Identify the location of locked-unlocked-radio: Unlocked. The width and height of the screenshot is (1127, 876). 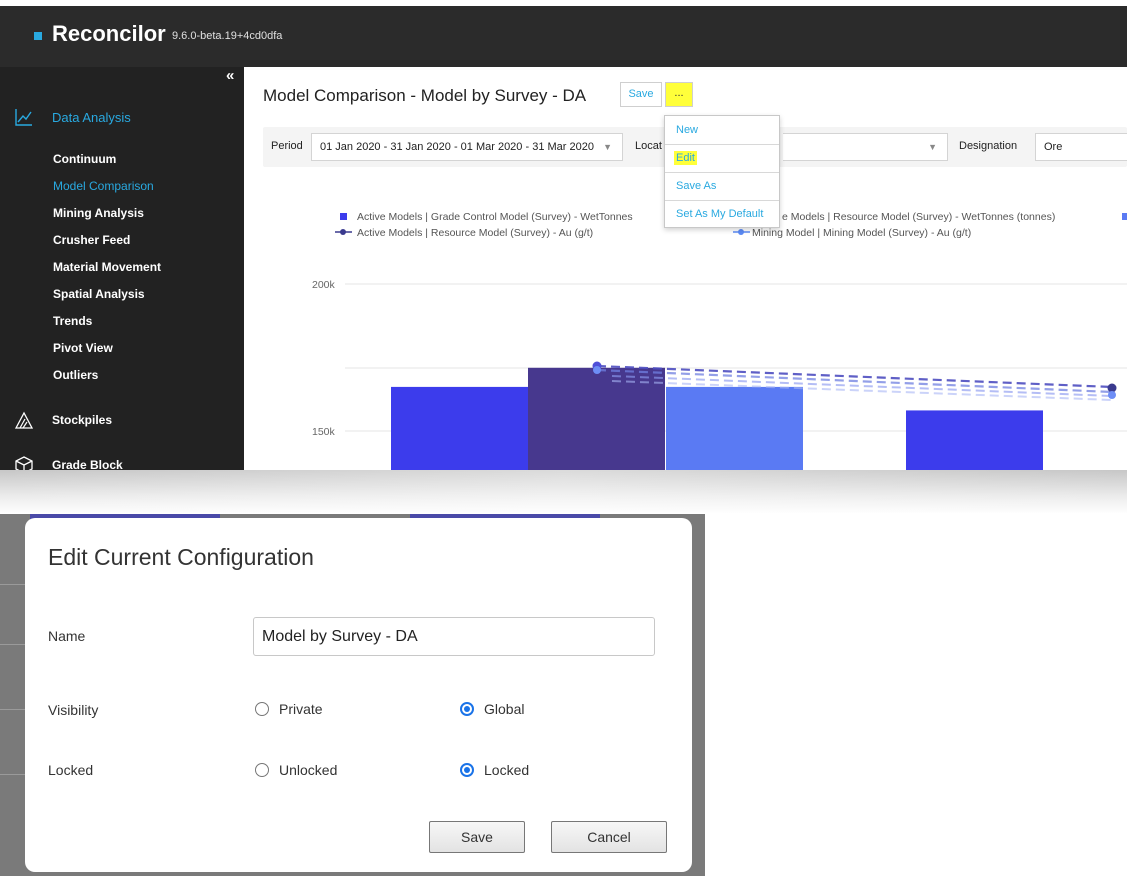
(296, 770).